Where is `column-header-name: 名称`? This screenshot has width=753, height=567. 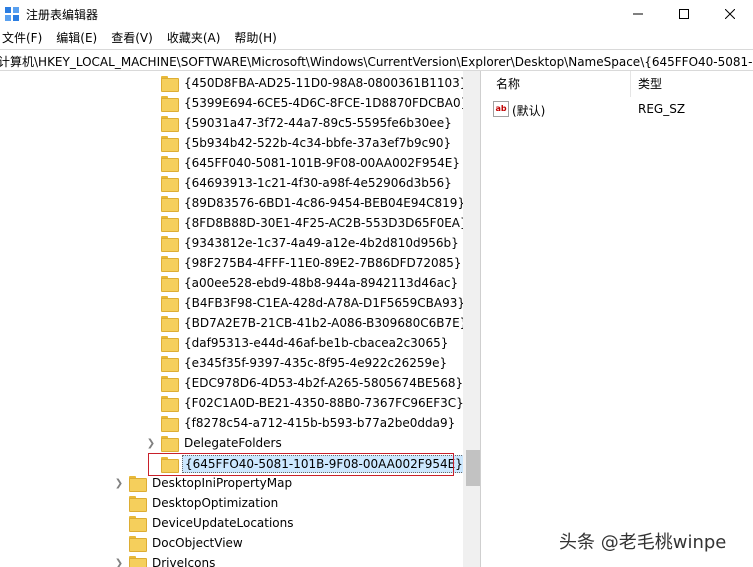 column-header-name: 名称 is located at coordinates (508, 84).